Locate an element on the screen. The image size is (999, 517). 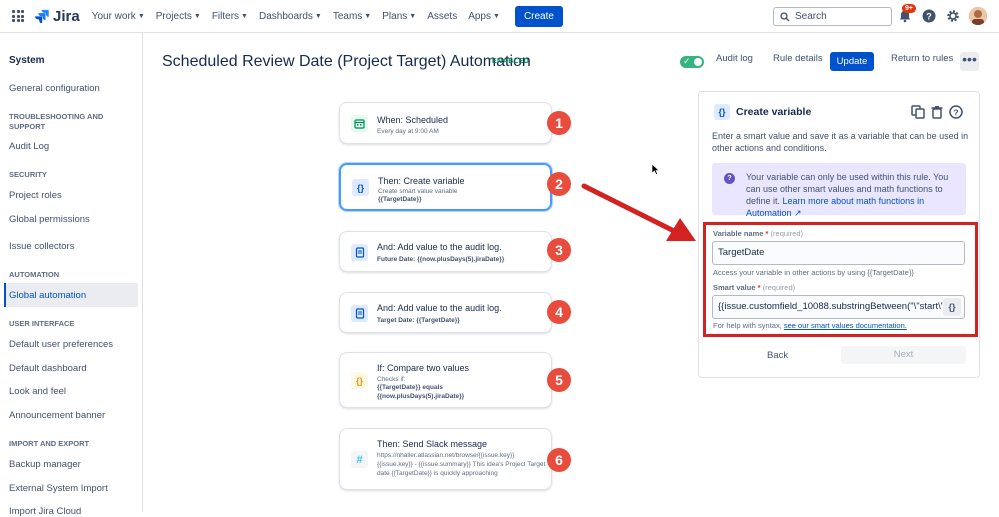
trash-icon is located at coordinates (937, 112).